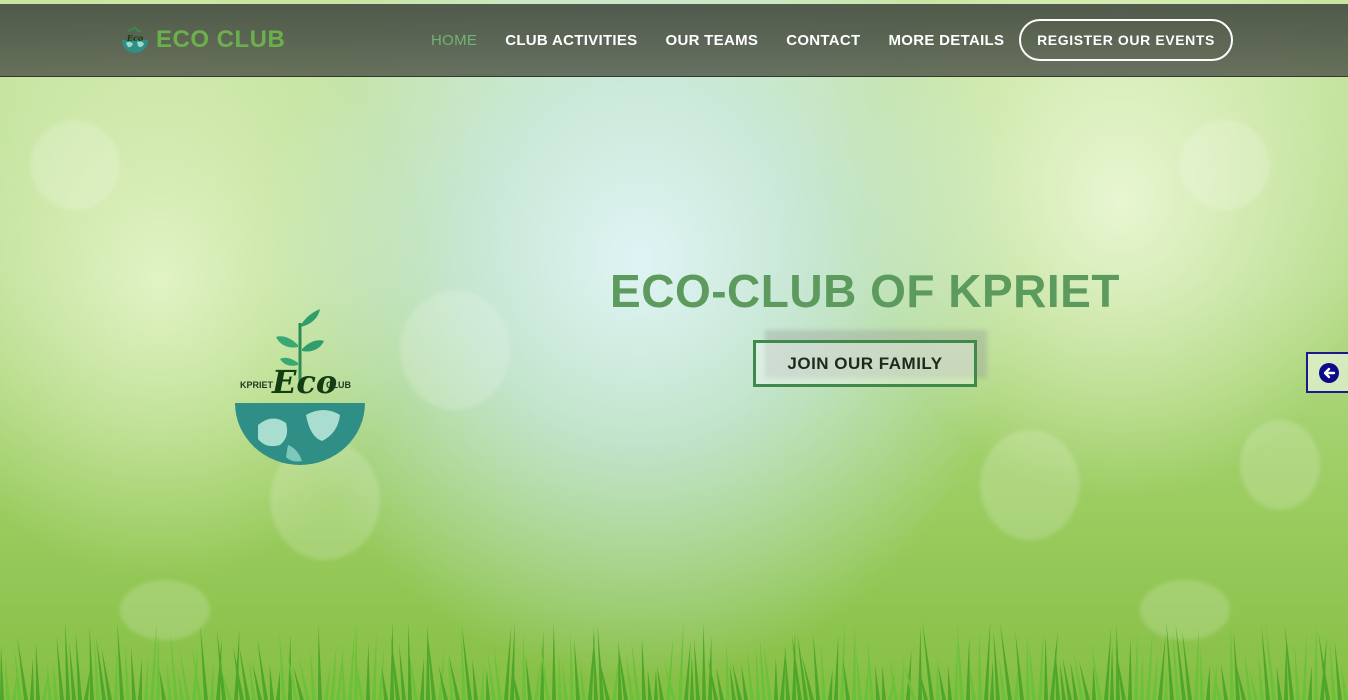 Image resolution: width=1348 pixels, height=700 pixels. What do you see at coordinates (300, 387) in the screenshot?
I see `kpriet-eco-club-logo: KPRIET Eco CLUB` at bounding box center [300, 387].